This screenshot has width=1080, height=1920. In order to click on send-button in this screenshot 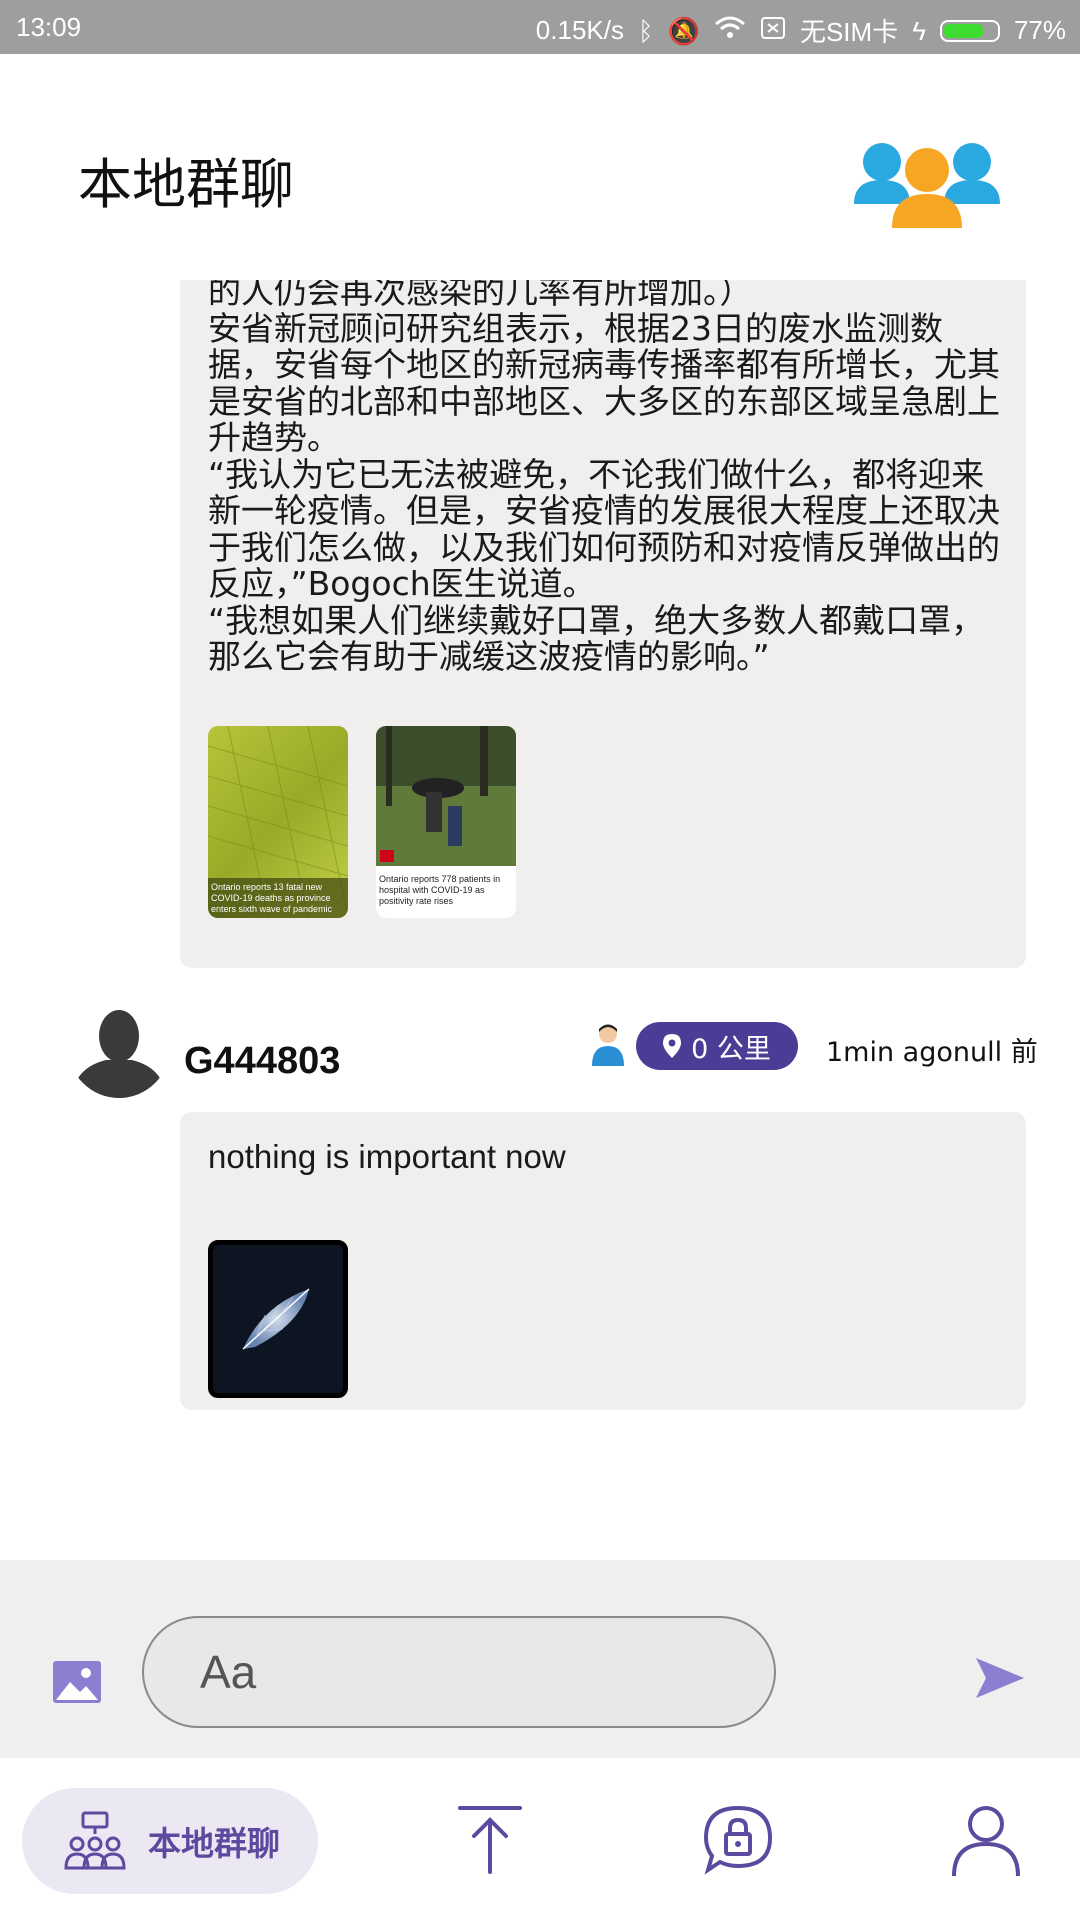, I will do `click(1000, 1678)`.